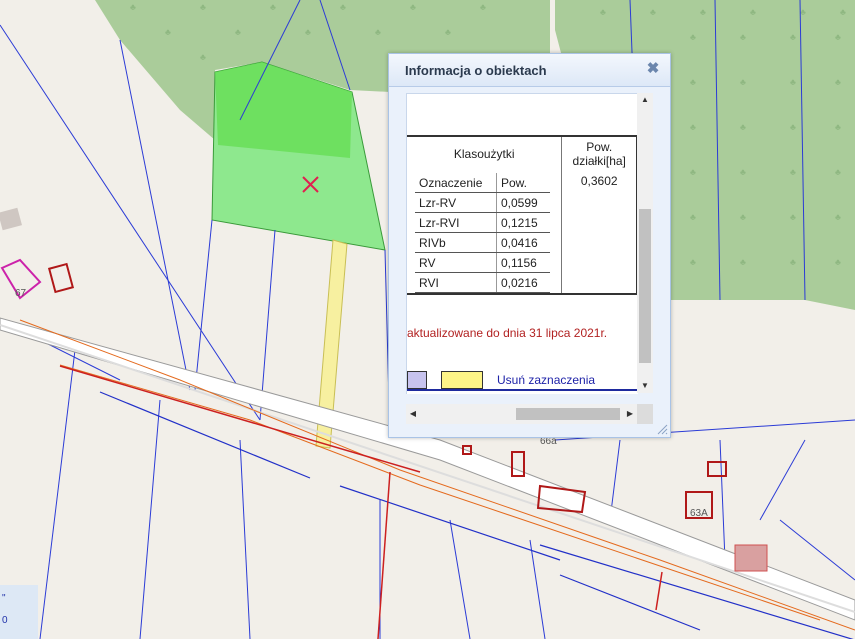 Image resolution: width=855 pixels, height=639 pixels. I want to click on row-area: 0,0599, so click(523, 202).